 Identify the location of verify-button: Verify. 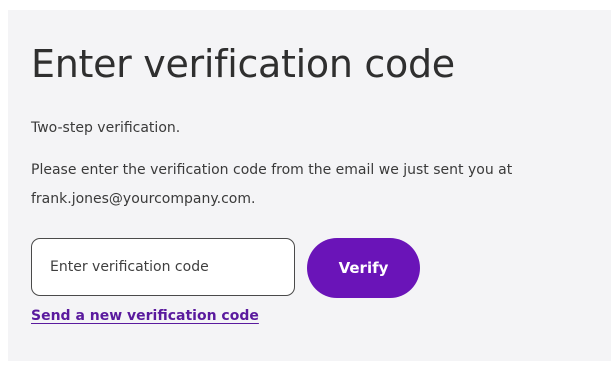
(363, 268).